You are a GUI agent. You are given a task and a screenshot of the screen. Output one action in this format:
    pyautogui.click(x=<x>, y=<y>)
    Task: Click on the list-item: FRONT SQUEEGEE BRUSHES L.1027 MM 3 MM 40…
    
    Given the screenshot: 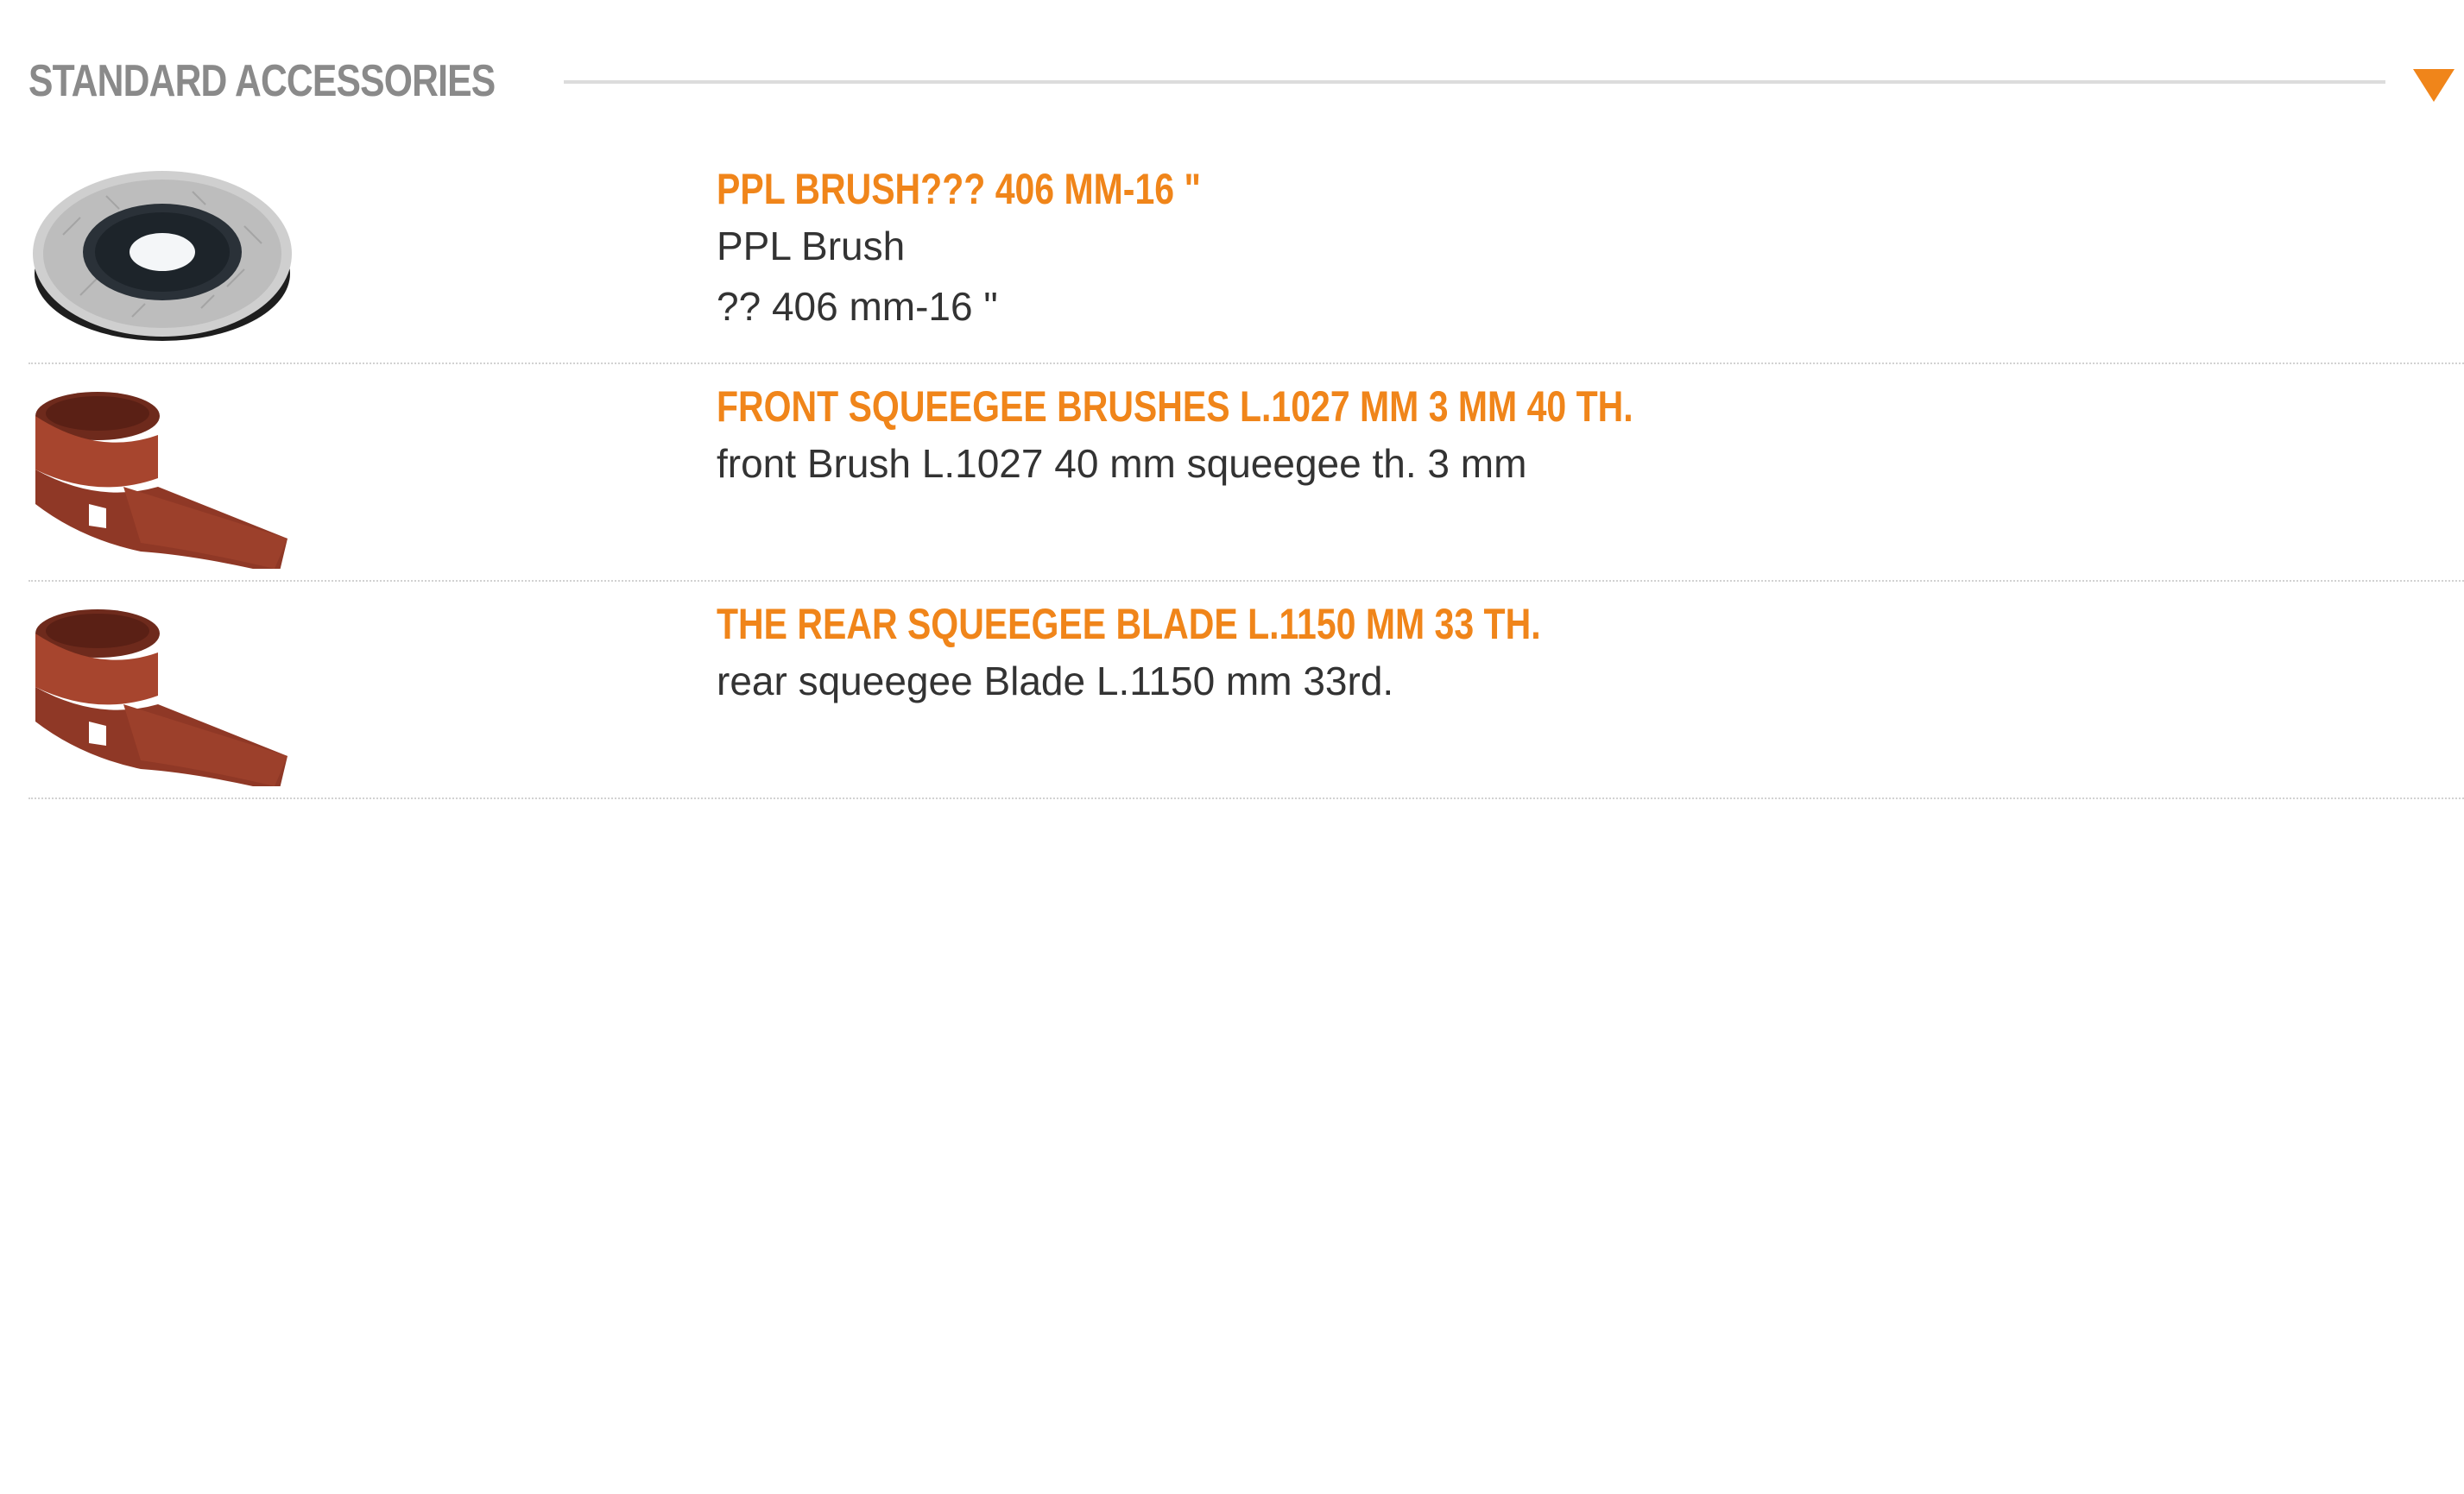 What is the action you would take?
    pyautogui.click(x=1246, y=473)
    